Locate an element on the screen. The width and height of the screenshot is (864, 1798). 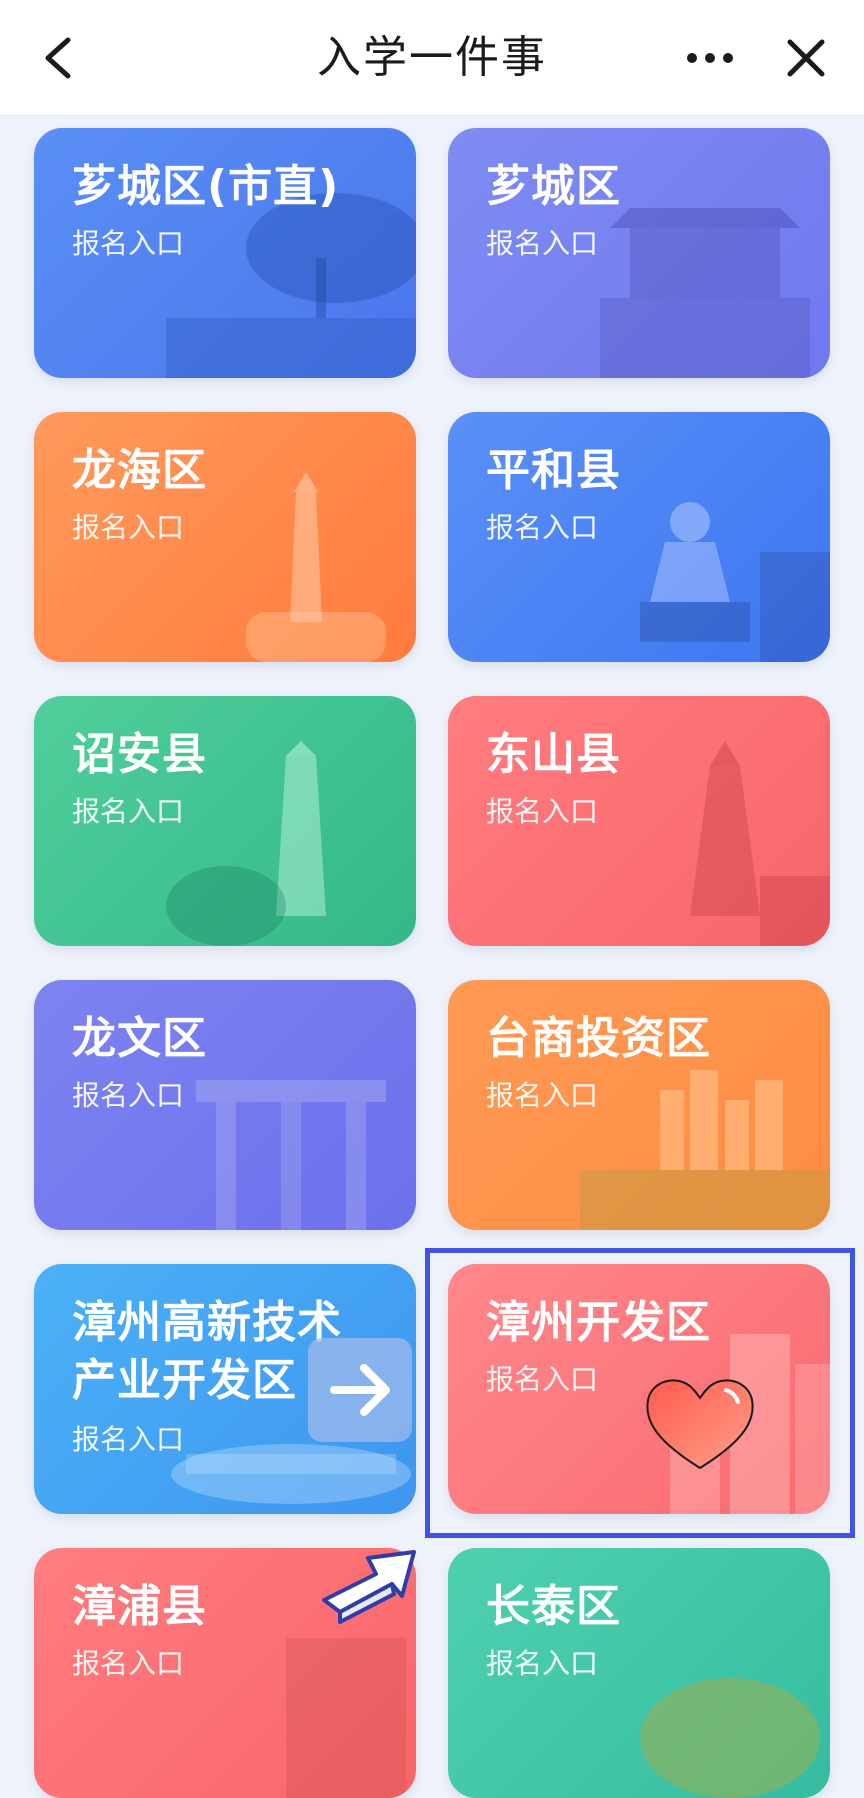
card-pinghe: 平和县 报名入口 is located at coordinates (639, 537).